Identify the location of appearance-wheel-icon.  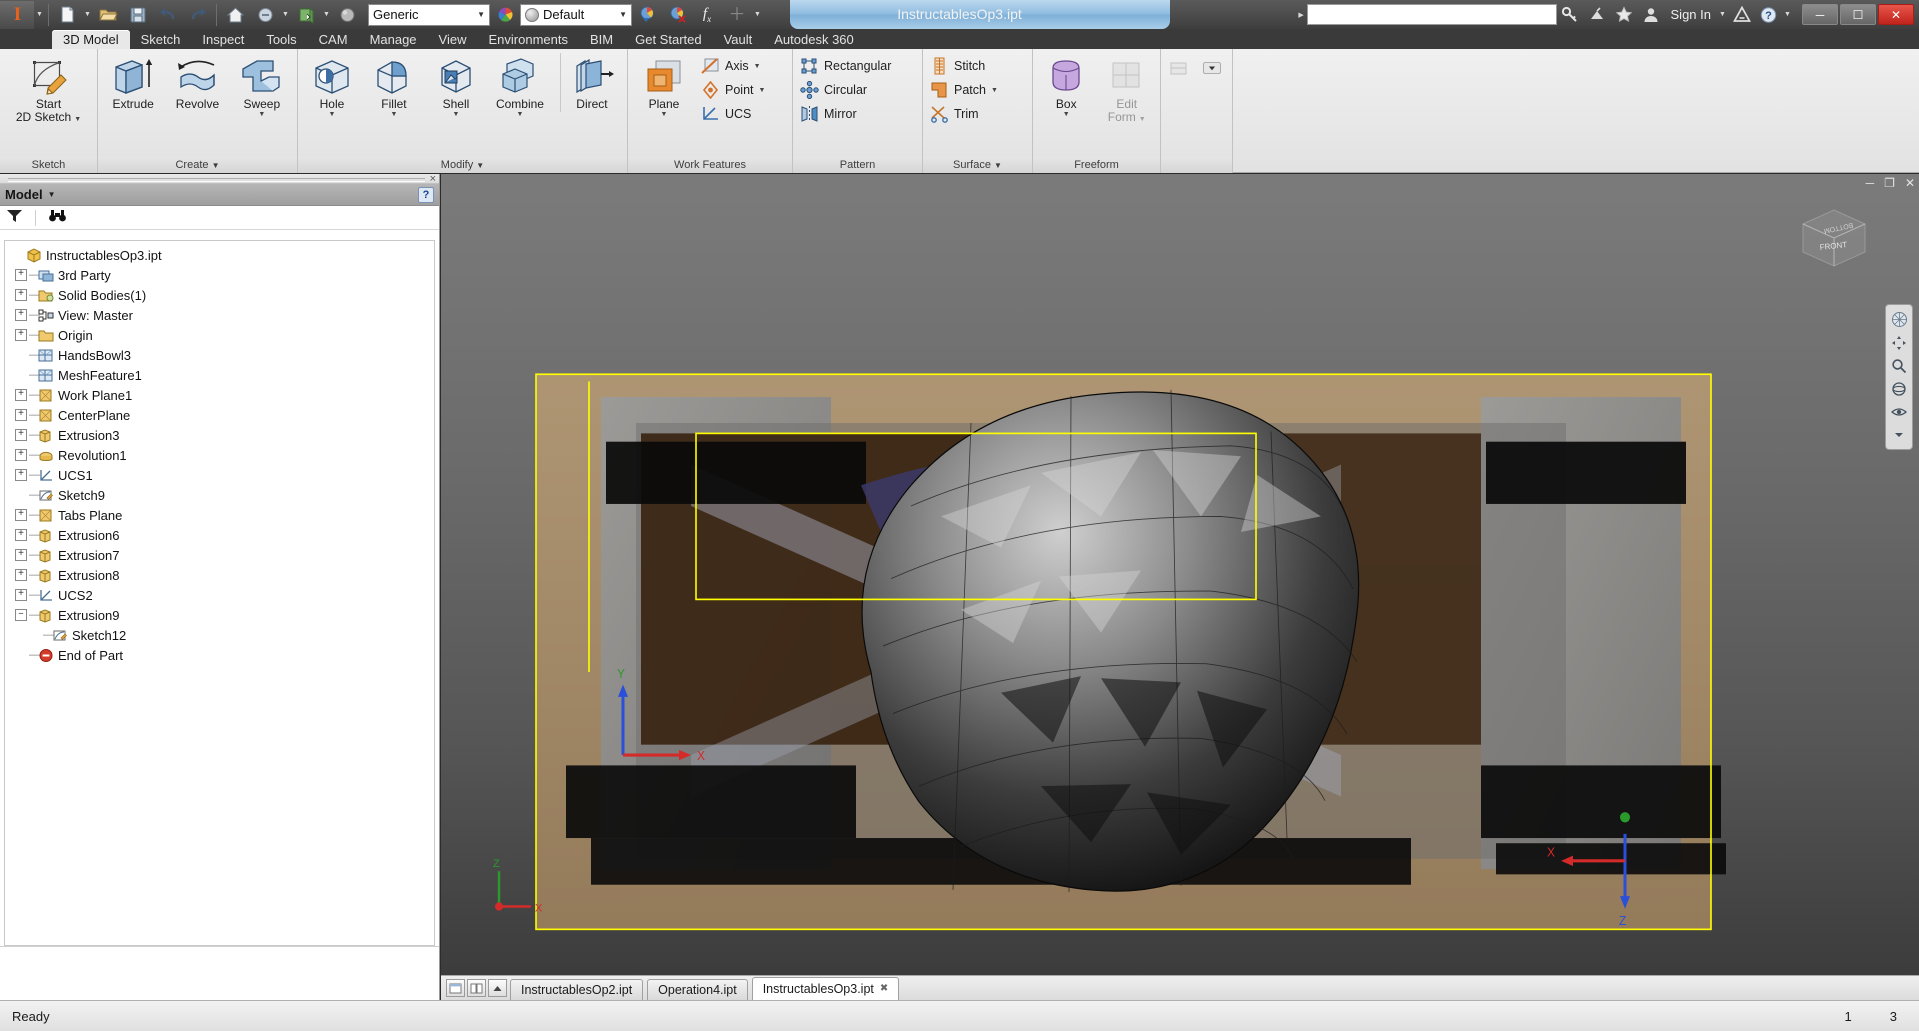
(505, 15).